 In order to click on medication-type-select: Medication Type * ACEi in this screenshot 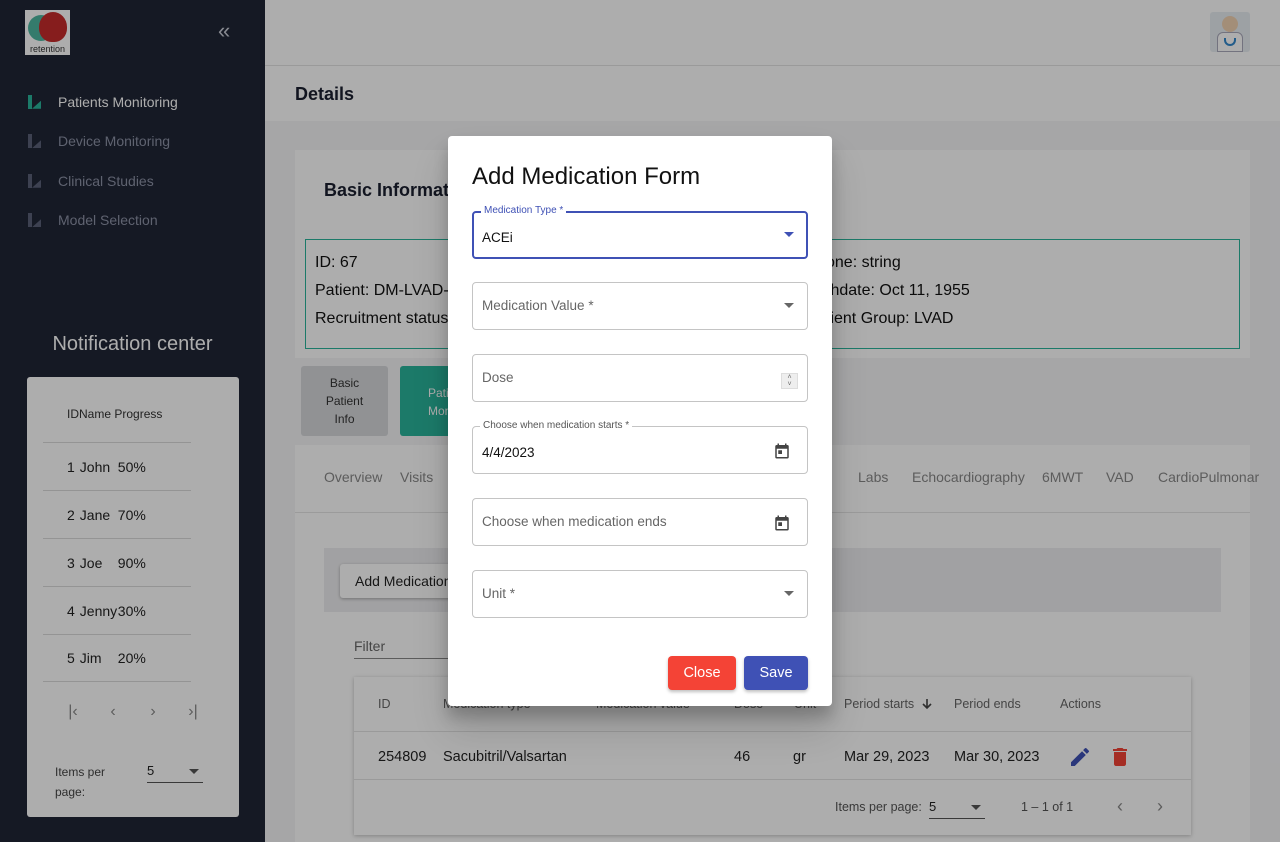, I will do `click(640, 232)`.